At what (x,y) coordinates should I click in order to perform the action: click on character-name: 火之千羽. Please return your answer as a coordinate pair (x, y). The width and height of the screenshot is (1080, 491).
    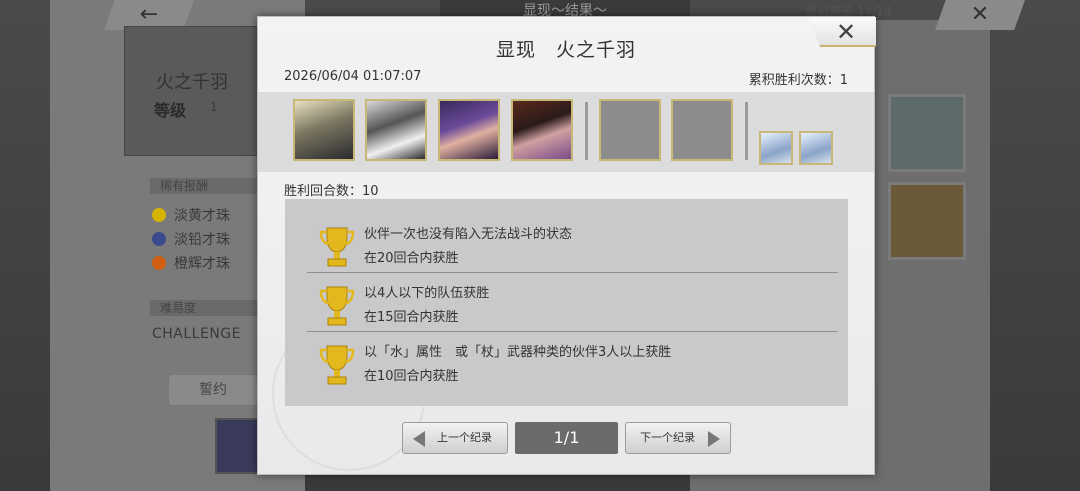
    Looking at the image, I should click on (192, 82).